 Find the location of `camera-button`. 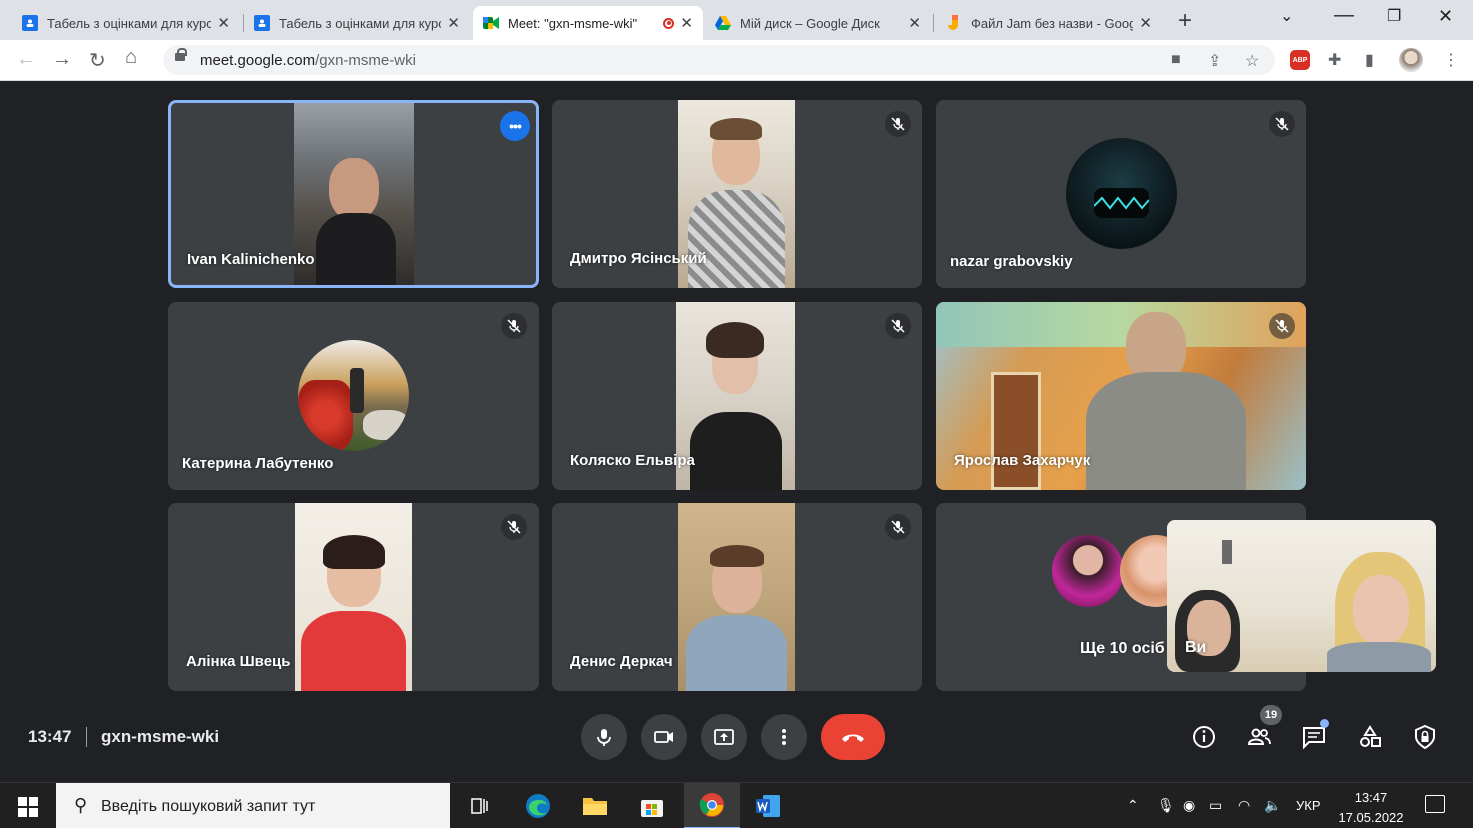

camera-button is located at coordinates (664, 737).